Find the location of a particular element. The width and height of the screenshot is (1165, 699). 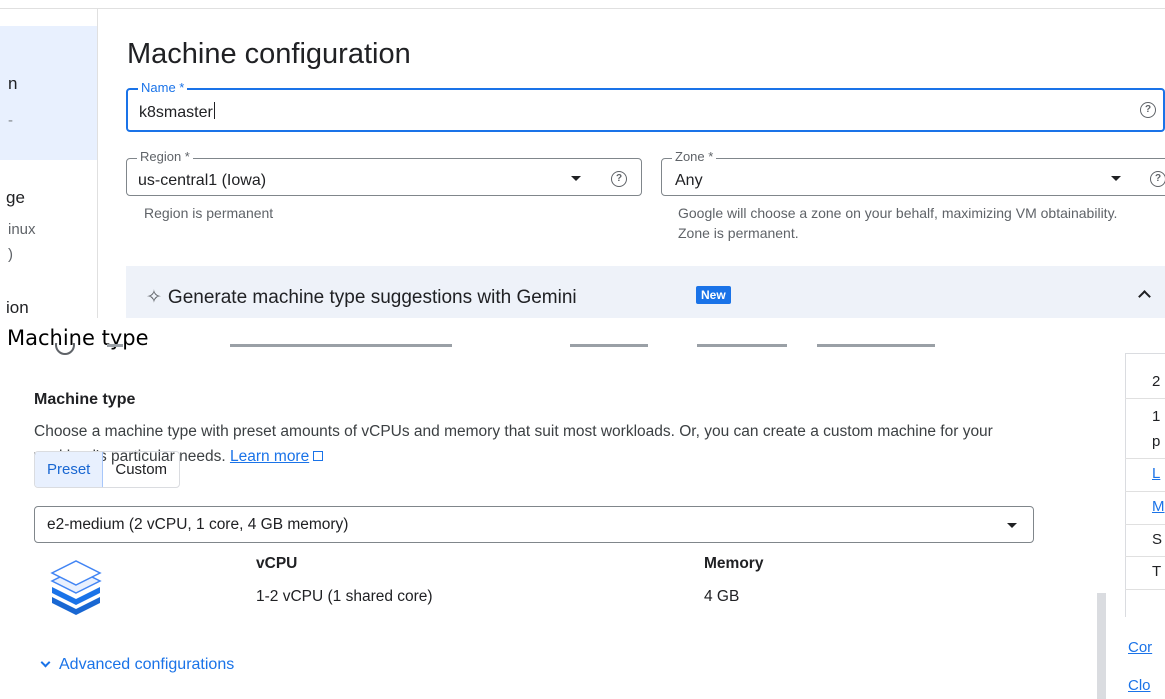

machine-layers-icon is located at coordinates (76, 587).